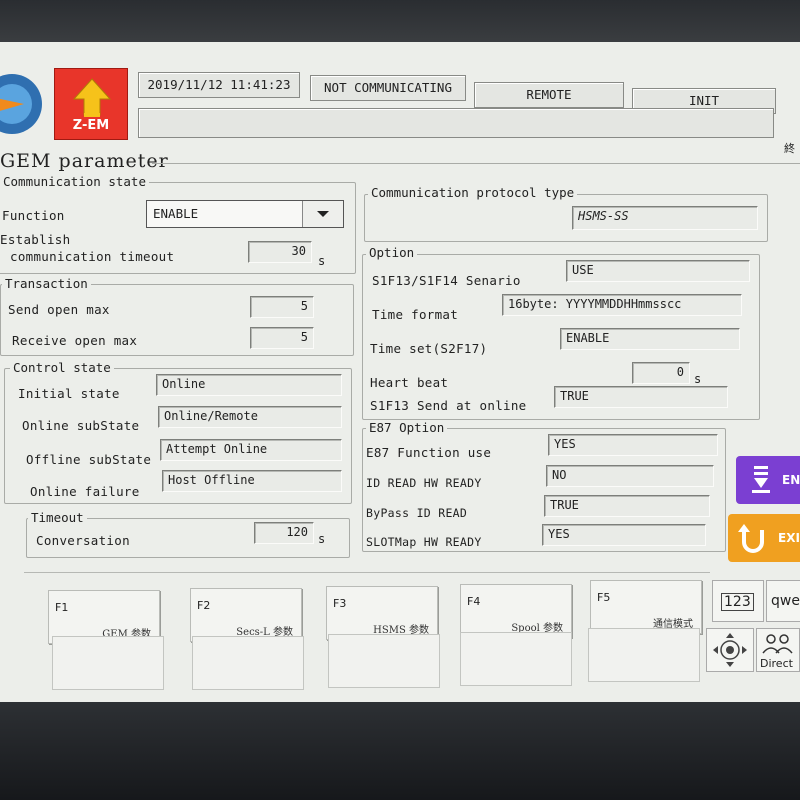 The image size is (800, 800). What do you see at coordinates (476, 163) in the screenshot?
I see `title-rule` at bounding box center [476, 163].